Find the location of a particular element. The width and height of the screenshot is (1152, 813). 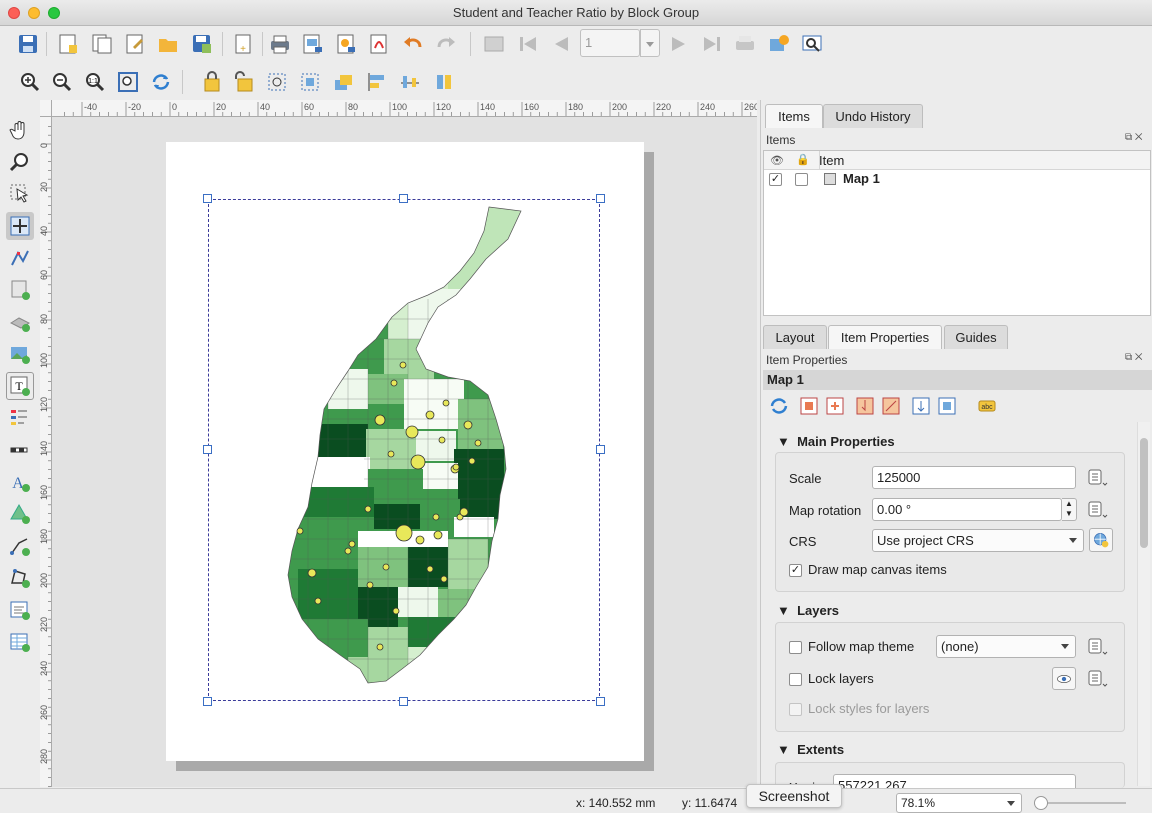

add-polyline-tool-icon is located at coordinates (20, 546).